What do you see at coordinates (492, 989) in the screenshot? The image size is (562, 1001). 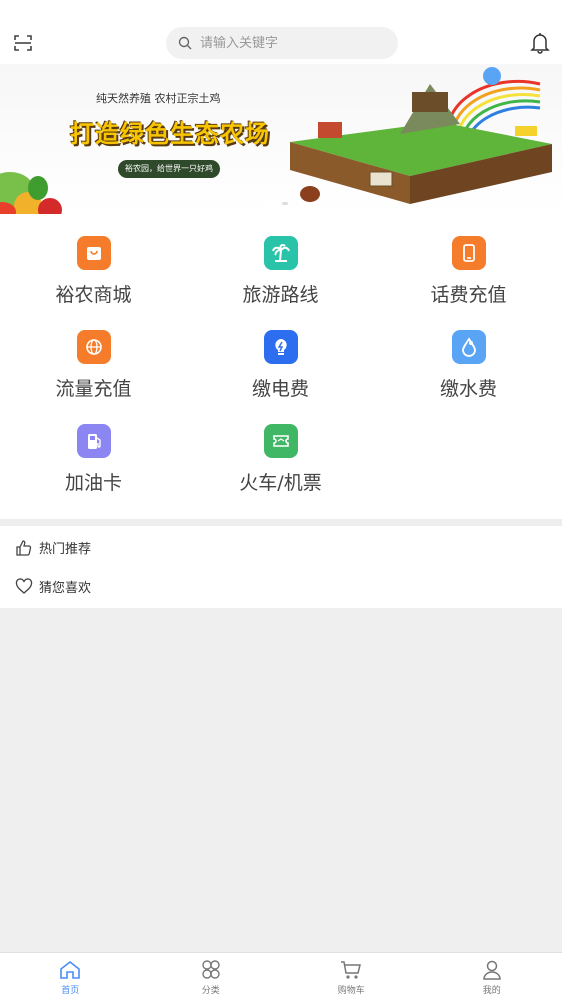 I see `tab-label: 我的` at bounding box center [492, 989].